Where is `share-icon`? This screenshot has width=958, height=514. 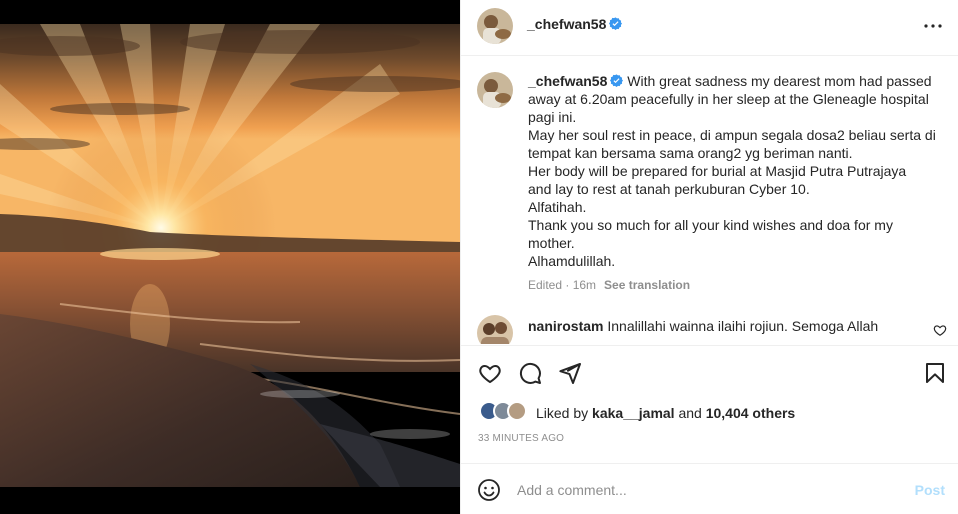
share-icon is located at coordinates (570, 373).